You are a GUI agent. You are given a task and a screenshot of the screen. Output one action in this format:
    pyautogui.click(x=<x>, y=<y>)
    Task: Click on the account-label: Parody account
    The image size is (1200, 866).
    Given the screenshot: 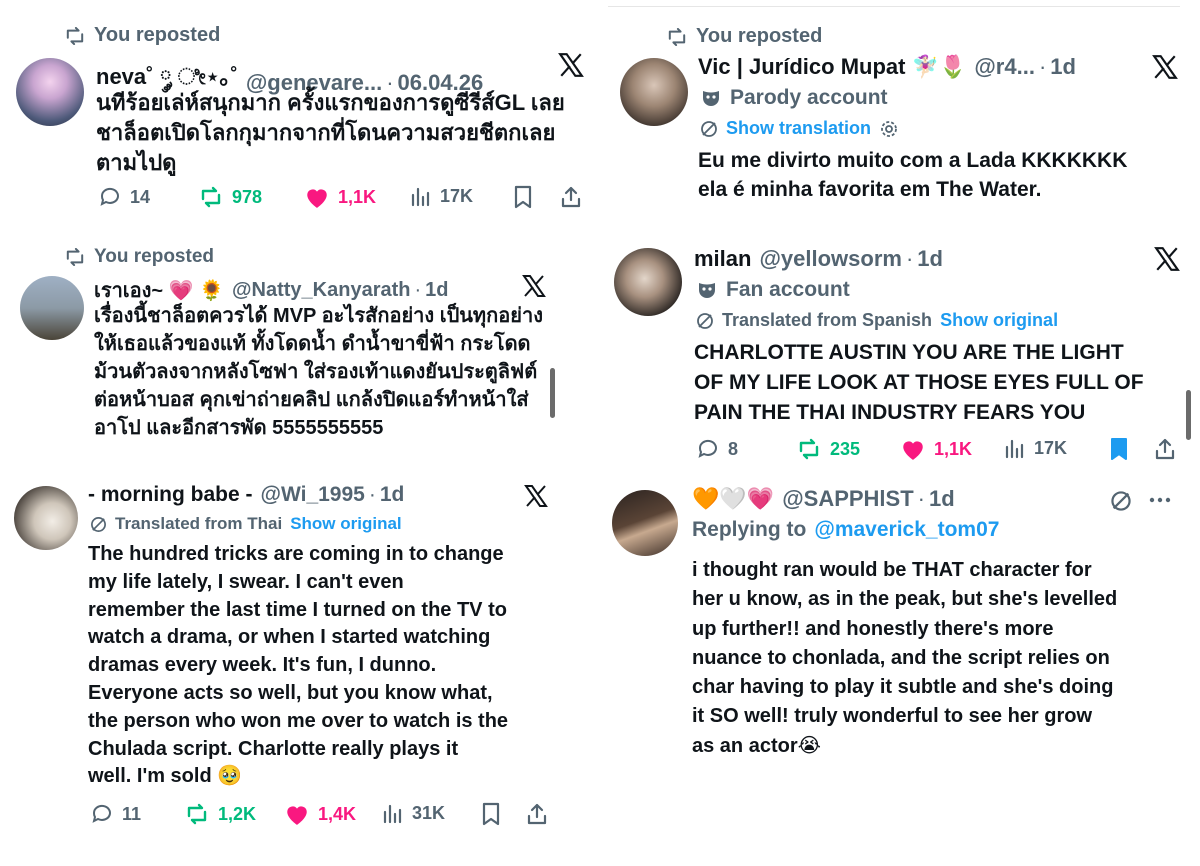 What is the action you would take?
    pyautogui.click(x=794, y=98)
    